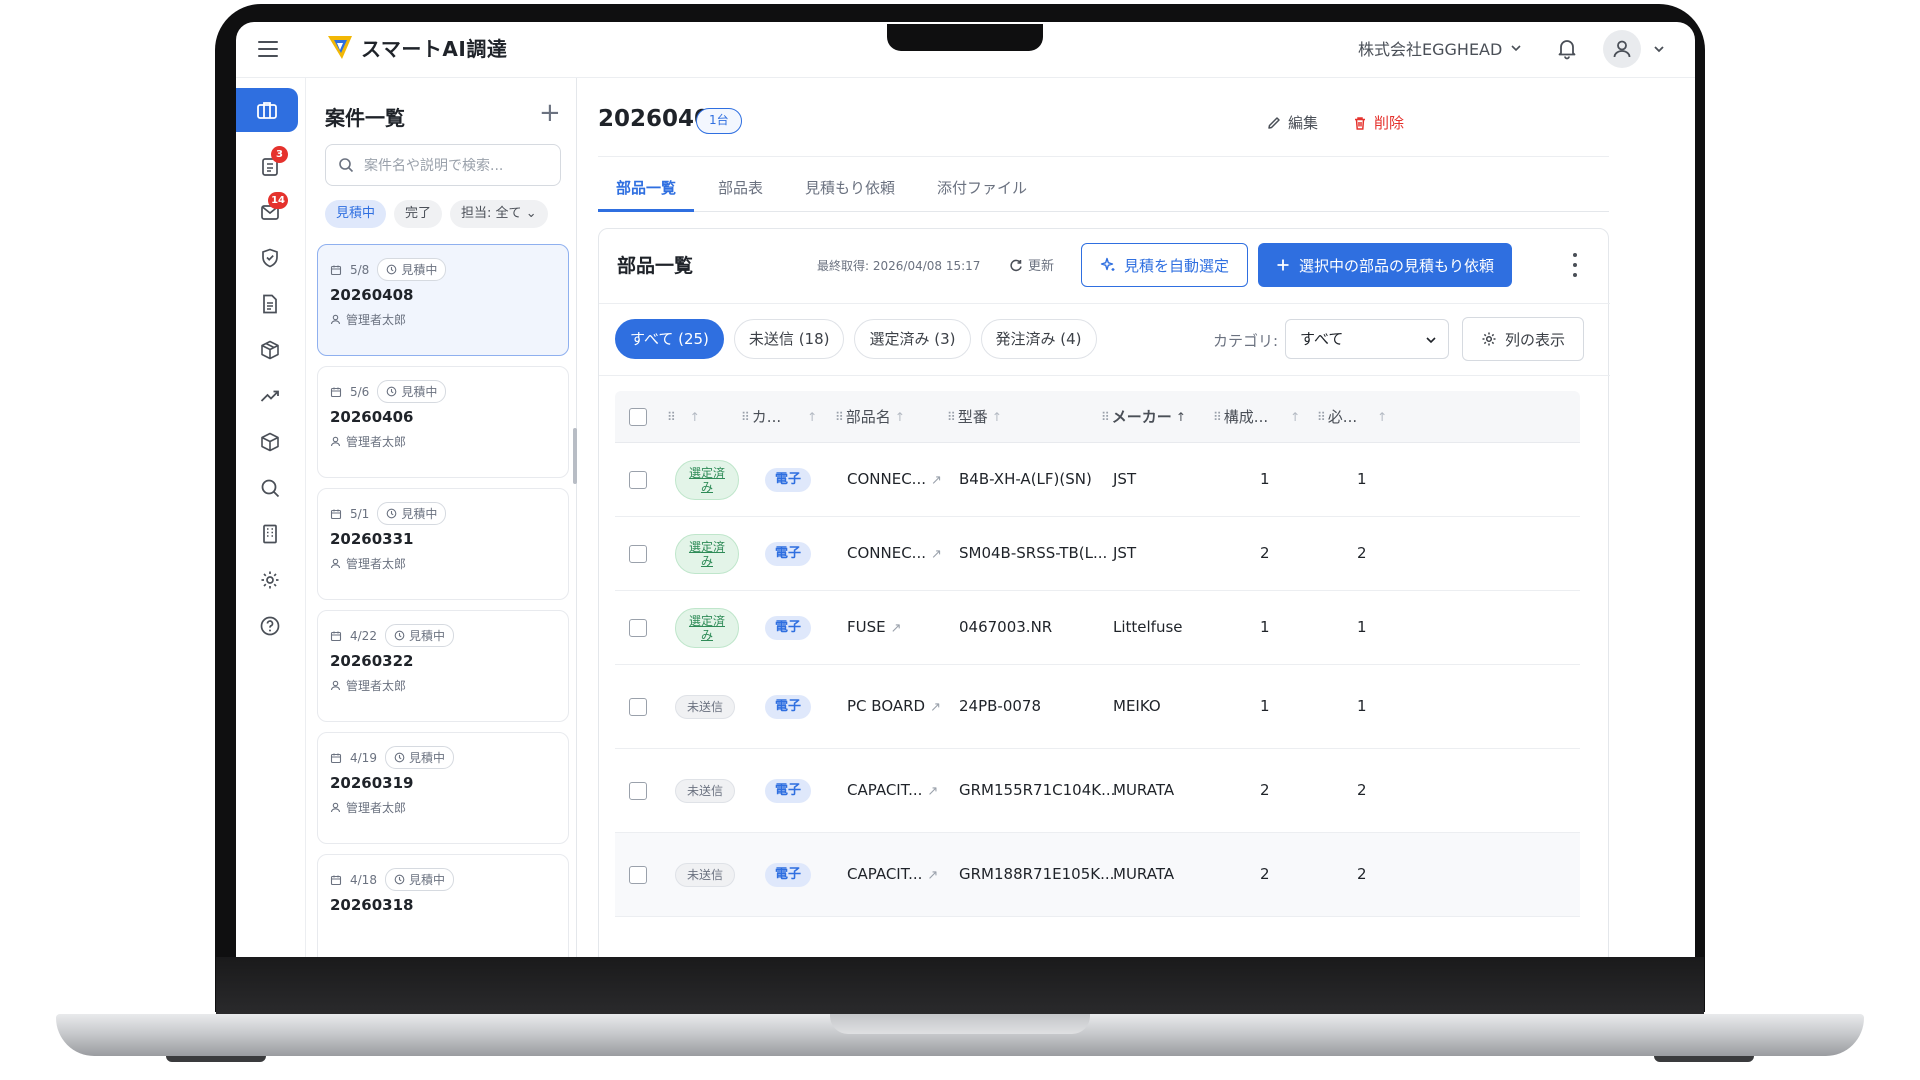  I want to click on category-tag: 電子, so click(788, 791).